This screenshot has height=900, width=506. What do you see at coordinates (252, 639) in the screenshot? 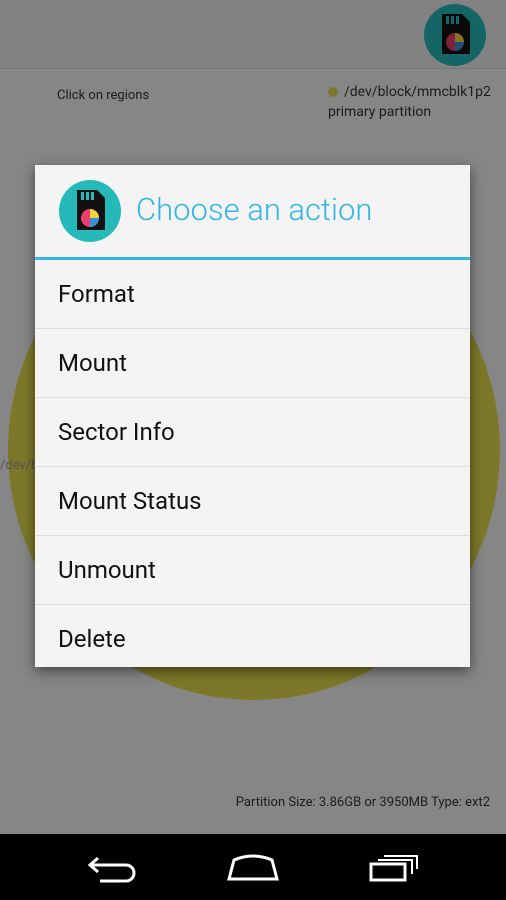
I see `menu-item-delete: Delete` at bounding box center [252, 639].